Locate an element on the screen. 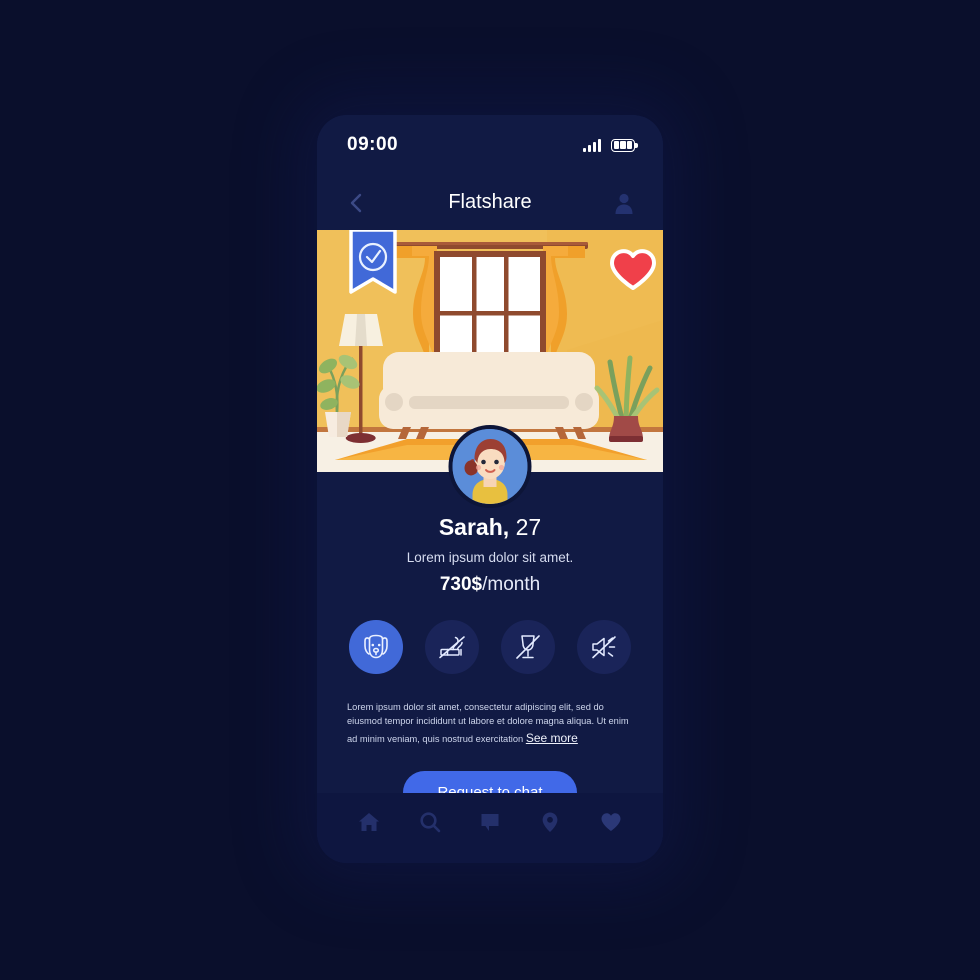 The height and width of the screenshot is (980, 980). signal-bars-icon is located at coordinates (592, 145).